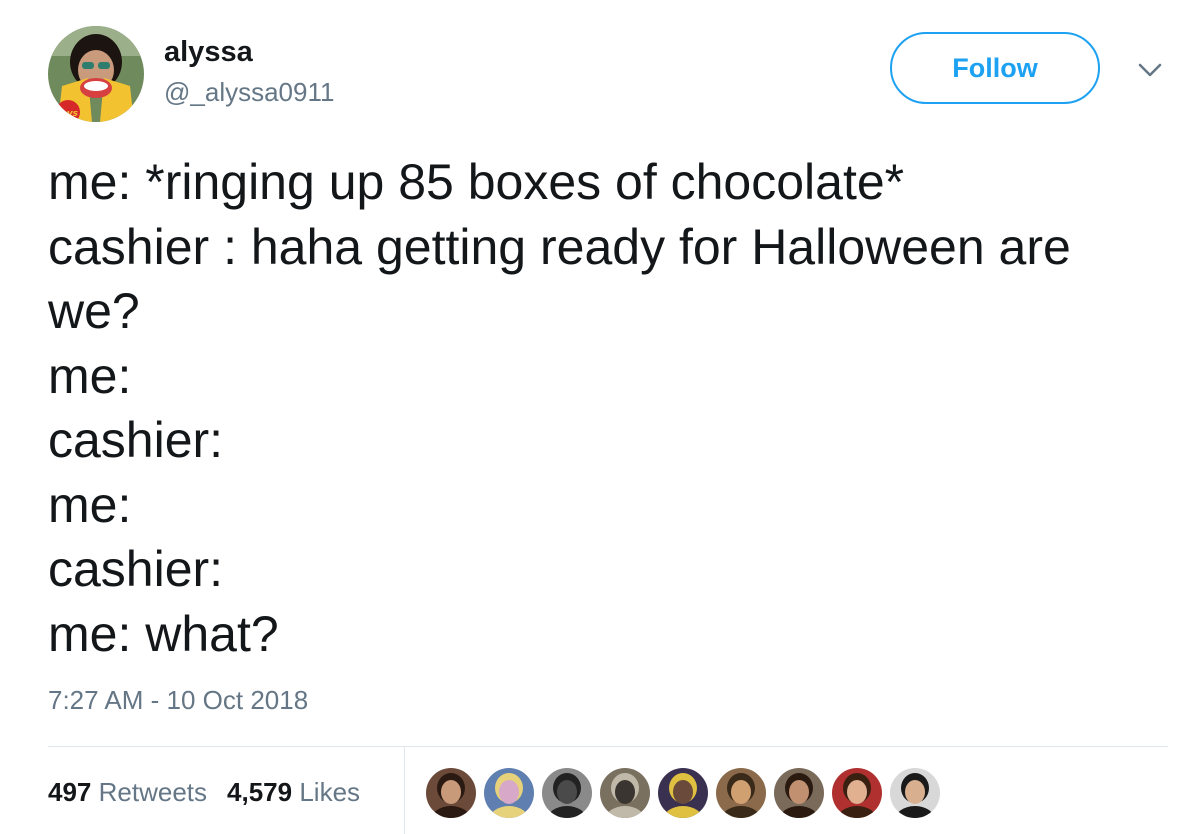  Describe the element at coordinates (260, 792) in the screenshot. I see `likes-count: 4,579` at that location.